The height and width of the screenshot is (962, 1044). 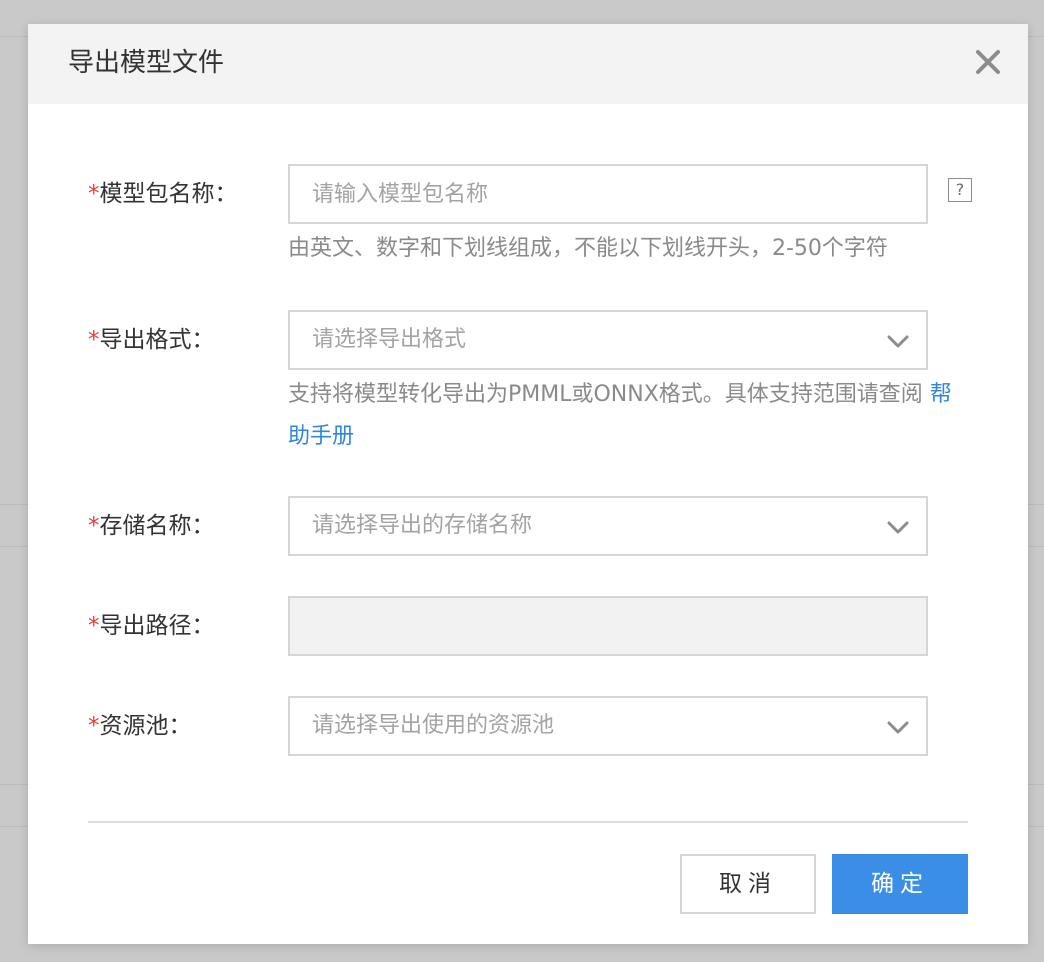 I want to click on dialog-header: 导出模型文件, so click(x=528, y=64).